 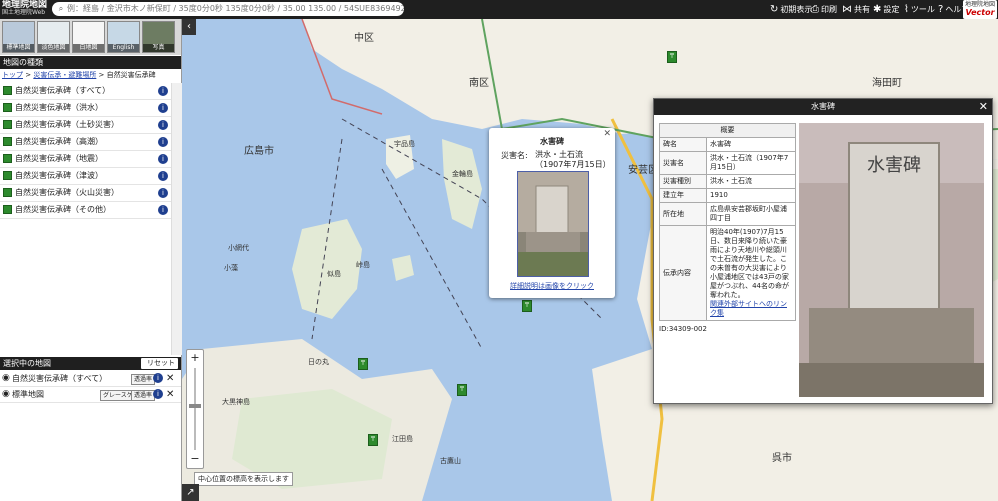 I want to click on selected-layer-row: ◉ 標準地図 グレースケール 透過率 i ✕, so click(x=90, y=395).